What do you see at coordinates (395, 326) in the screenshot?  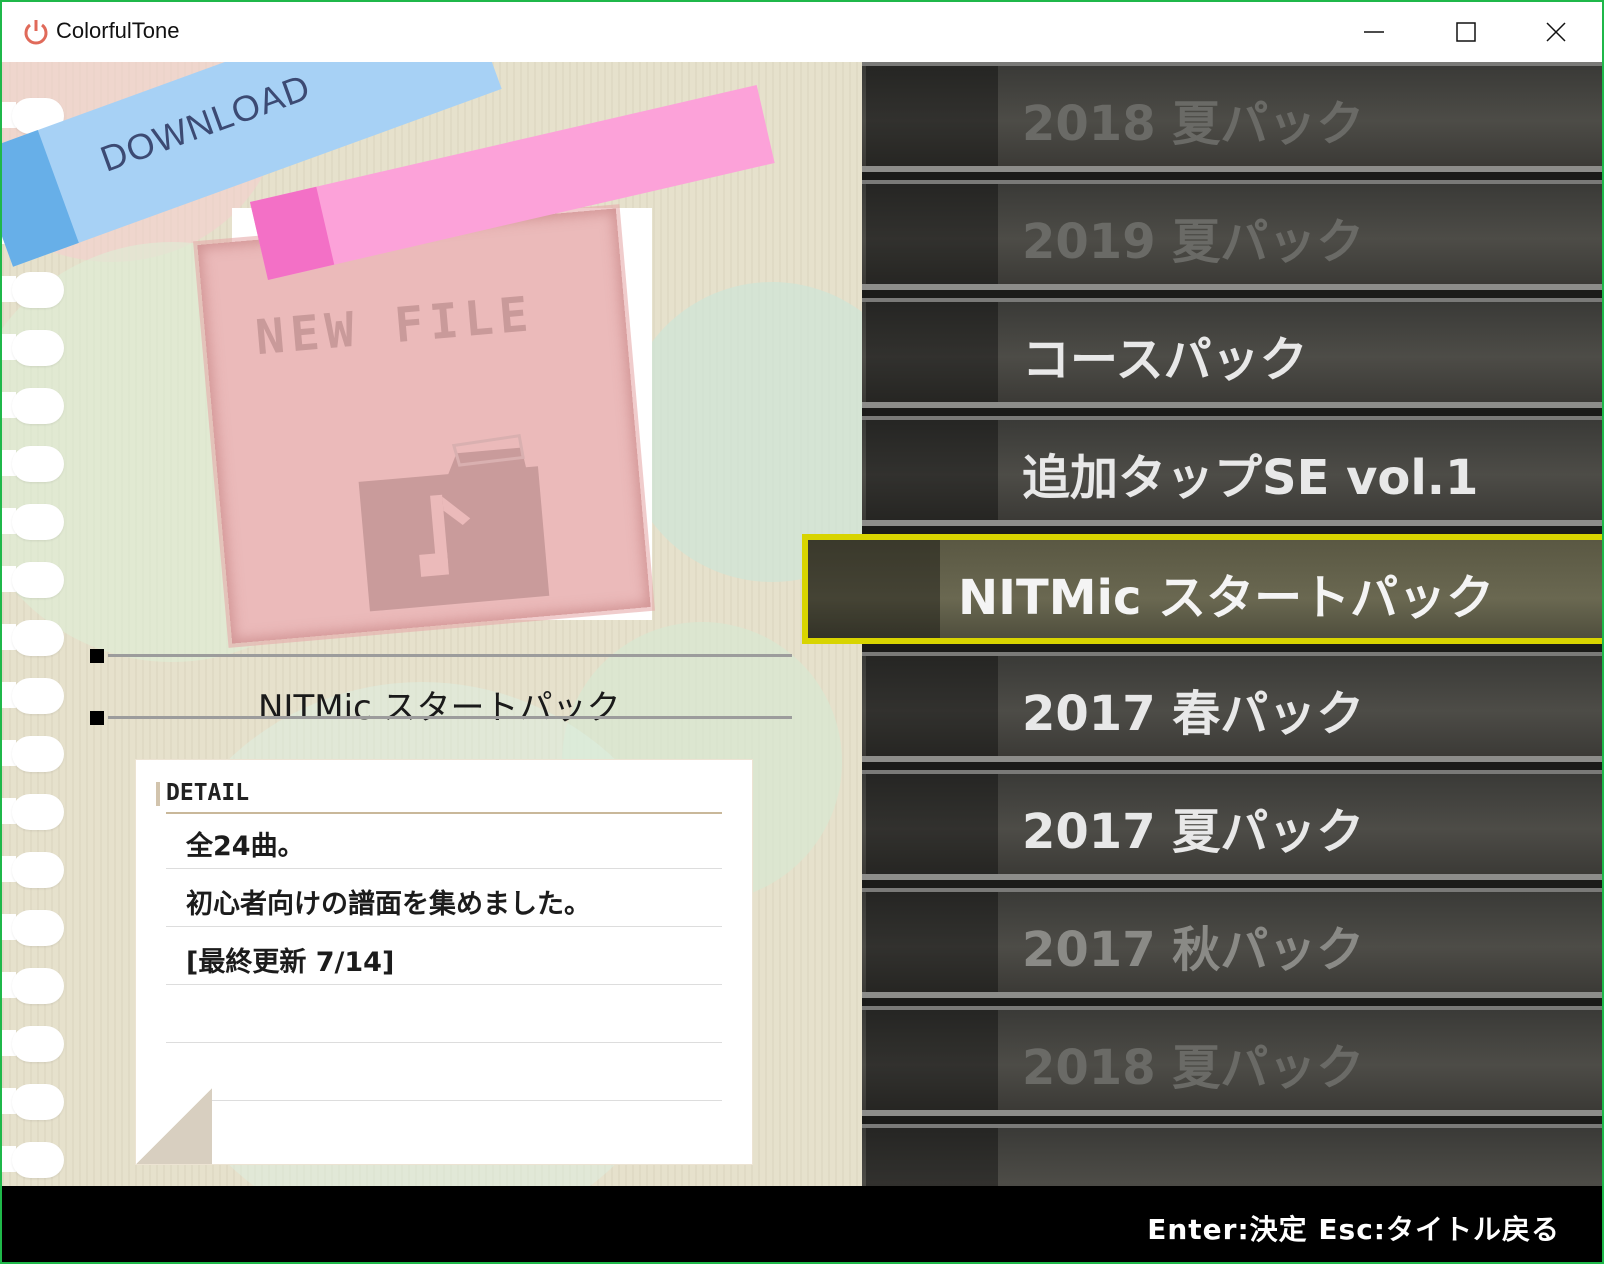 I see `card-title: NEW FILE` at bounding box center [395, 326].